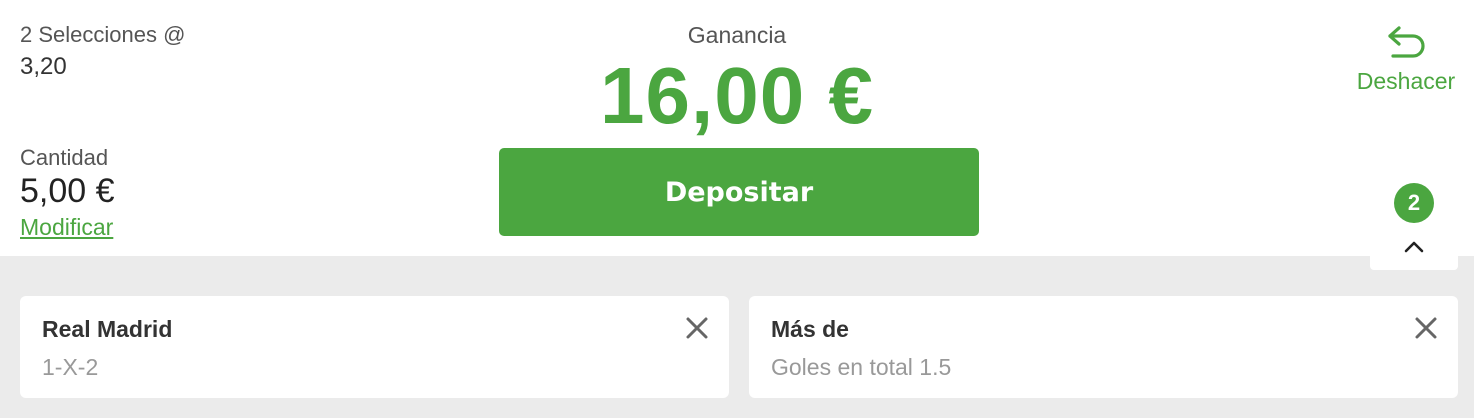  What do you see at coordinates (861, 367) in the screenshot?
I see `selection-market: Goles en total 1.5` at bounding box center [861, 367].